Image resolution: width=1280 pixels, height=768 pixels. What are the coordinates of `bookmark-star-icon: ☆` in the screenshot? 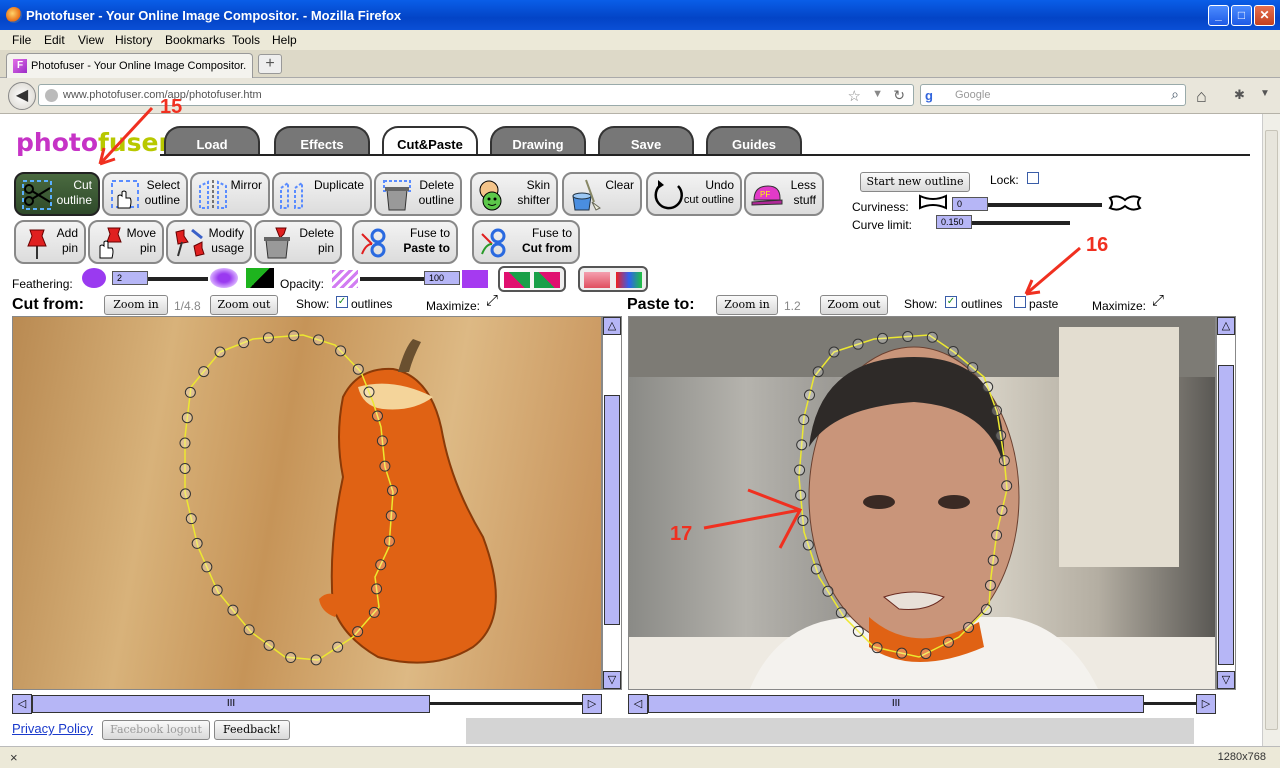 It's located at (854, 96).